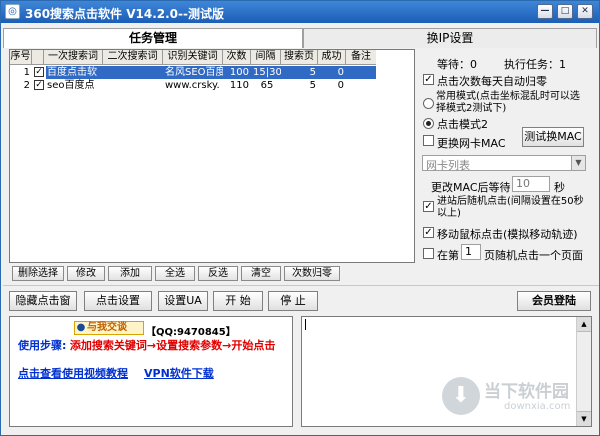 This screenshot has width=600, height=436. Describe the element at coordinates (584, 324) in the screenshot. I see `scroll-up-icon: ▲` at that location.